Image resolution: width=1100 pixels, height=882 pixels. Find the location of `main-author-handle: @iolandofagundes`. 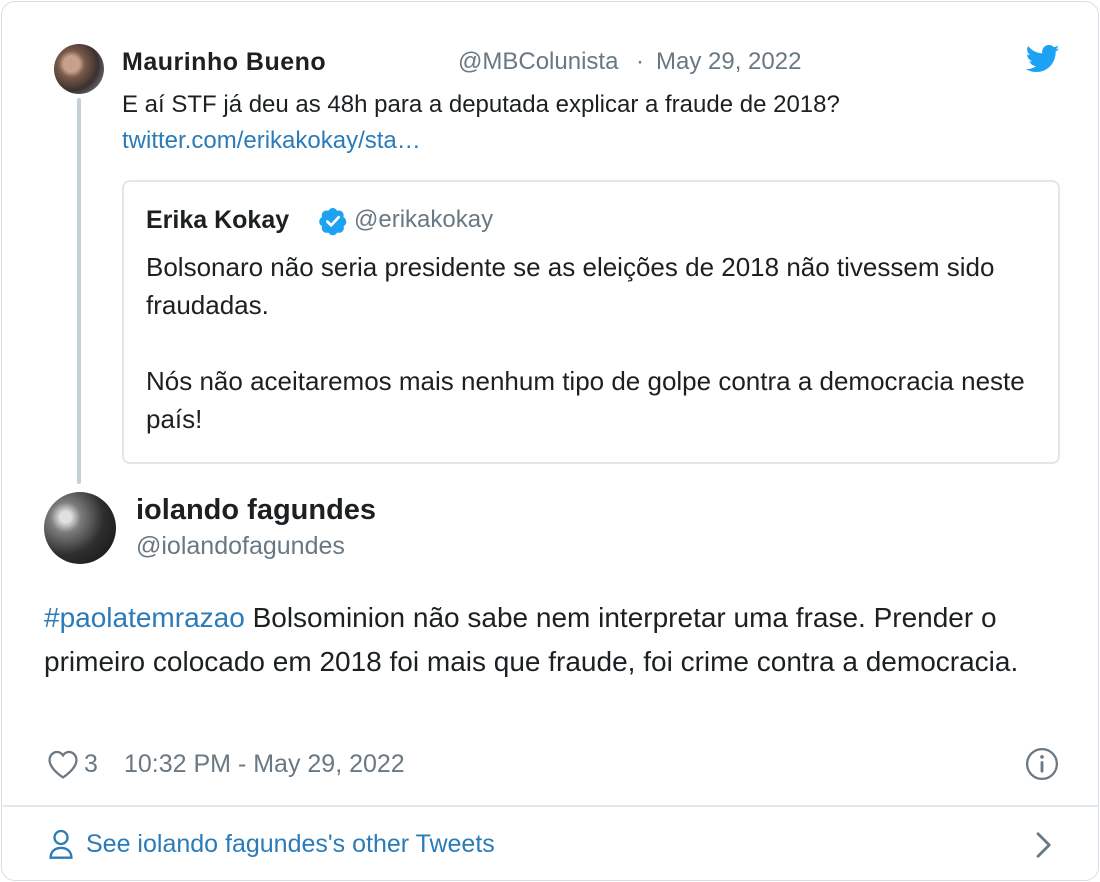

main-author-handle: @iolandofagundes is located at coordinates (240, 546).